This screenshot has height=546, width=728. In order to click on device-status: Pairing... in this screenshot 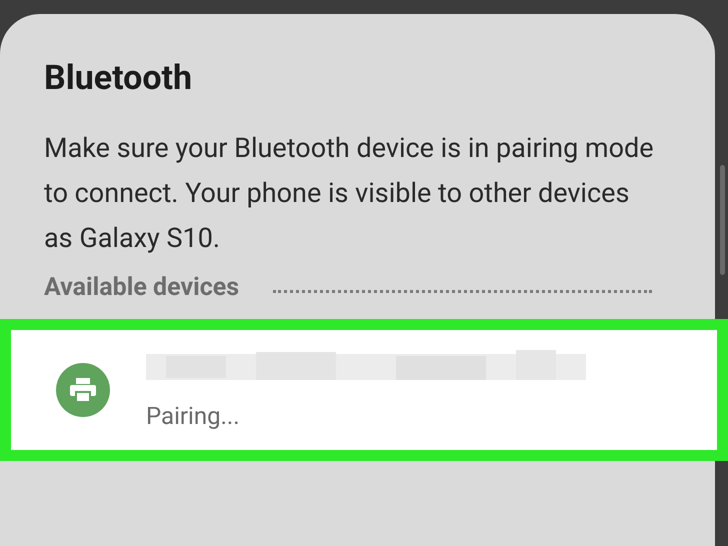, I will do `click(193, 416)`.